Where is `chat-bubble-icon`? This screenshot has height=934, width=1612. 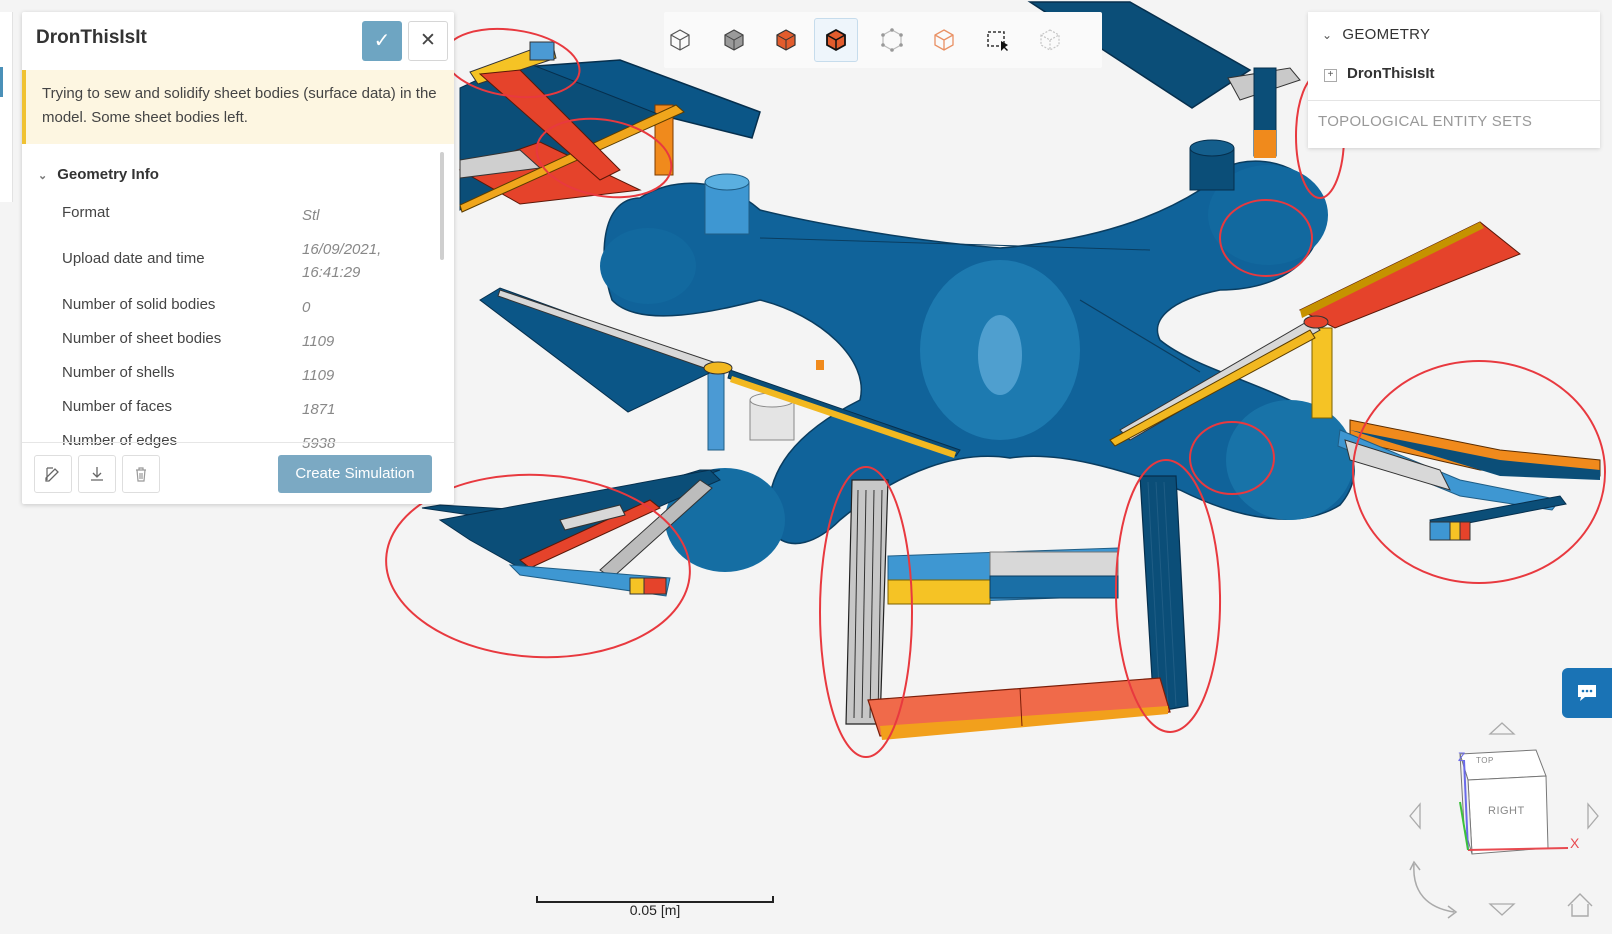 chat-bubble-icon is located at coordinates (1587, 693).